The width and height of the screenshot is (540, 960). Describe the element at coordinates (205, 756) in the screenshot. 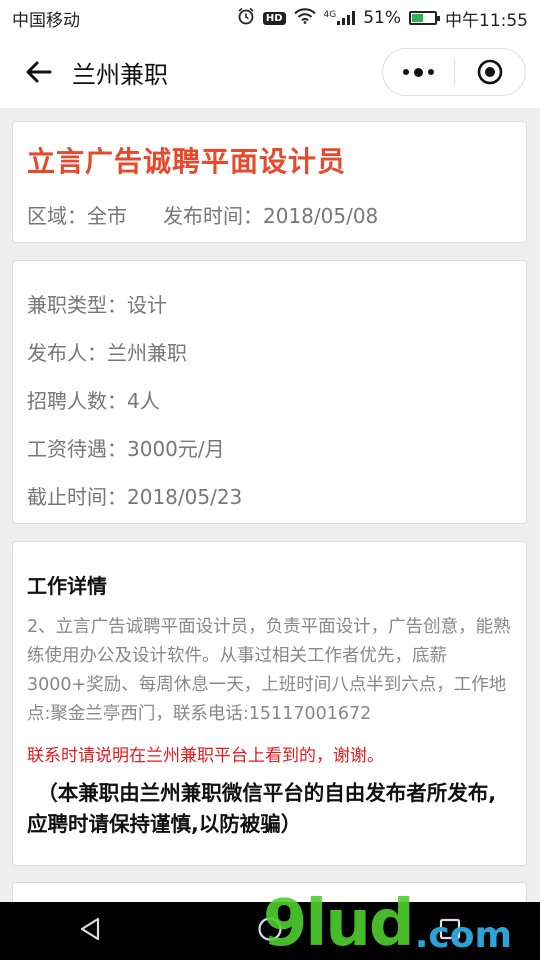

I see `contact-notice: 联系时请说明在兰州兼职平台上看到的，谢谢。` at that location.